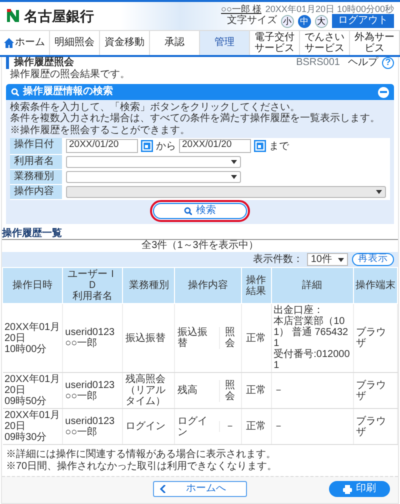  I want to click on note-text: ※70日間、操作されなかった取引は利用できなくなります。, so click(142, 466).